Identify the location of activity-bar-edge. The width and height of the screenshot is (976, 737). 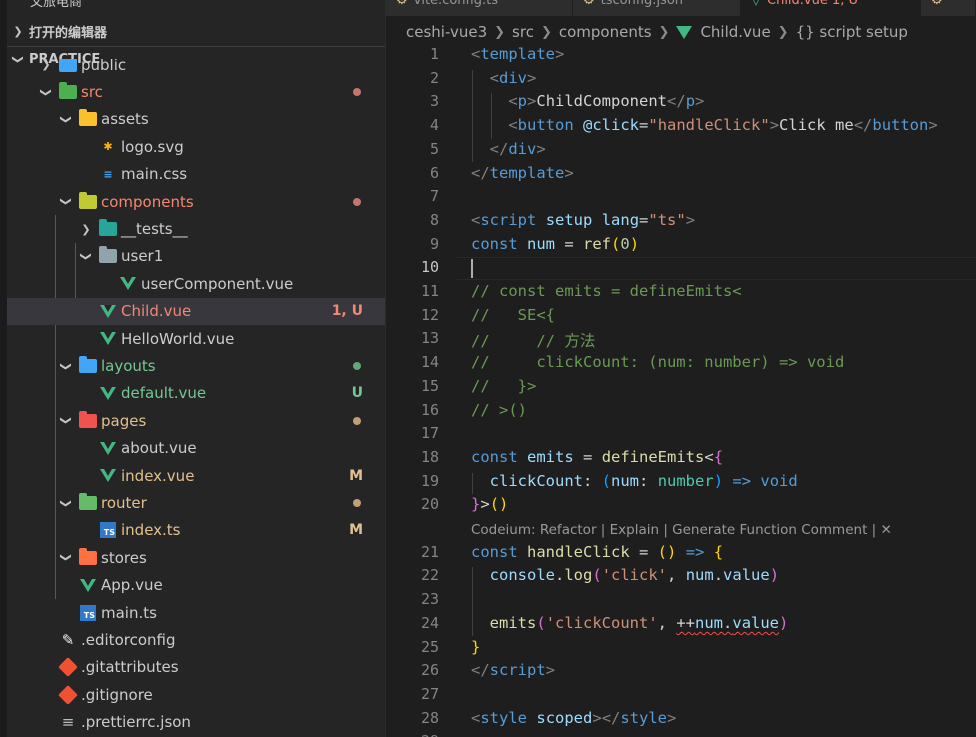
(3, 368).